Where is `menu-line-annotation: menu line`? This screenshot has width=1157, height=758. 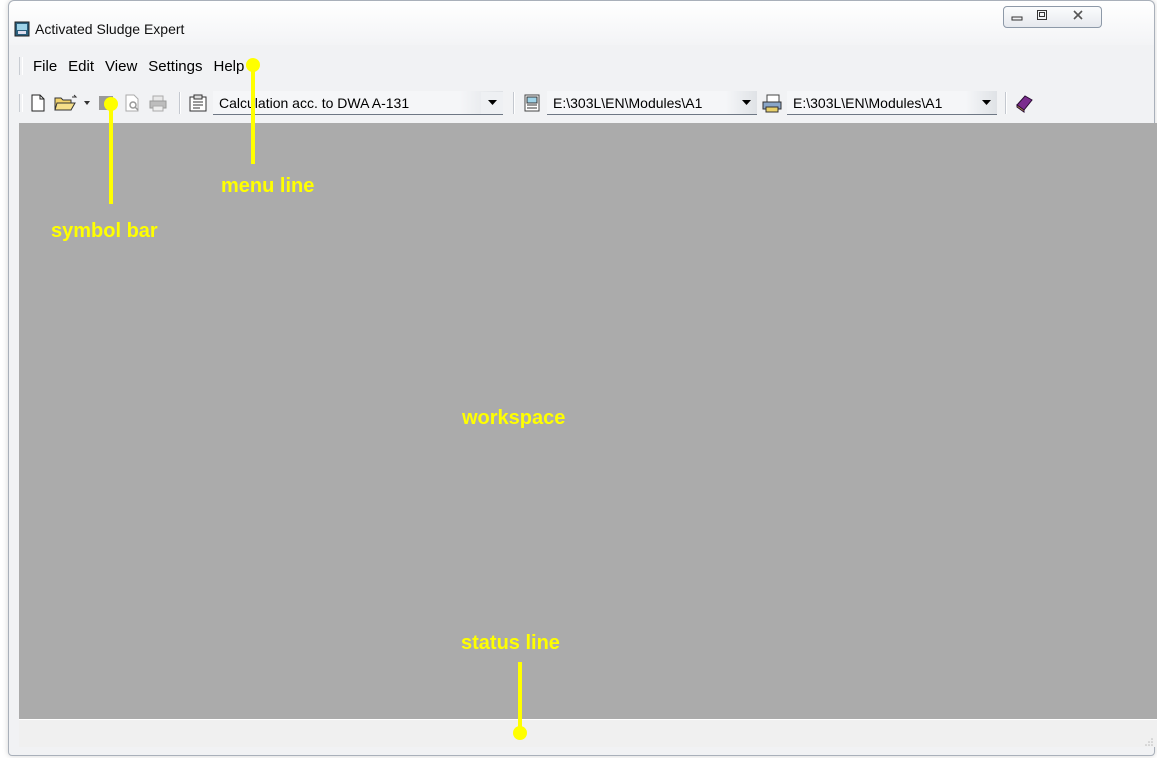 menu-line-annotation: menu line is located at coordinates (268, 186).